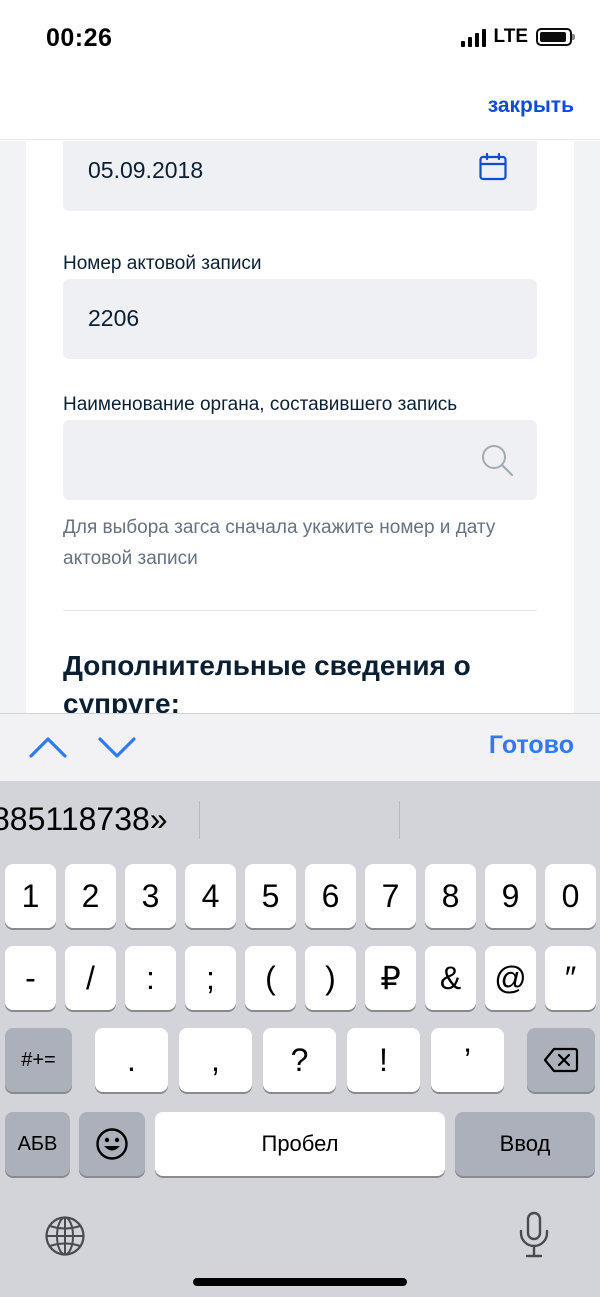 The image size is (600, 1297). What do you see at coordinates (162, 263) in the screenshot?
I see `record-number-label: Номер актовой записи` at bounding box center [162, 263].